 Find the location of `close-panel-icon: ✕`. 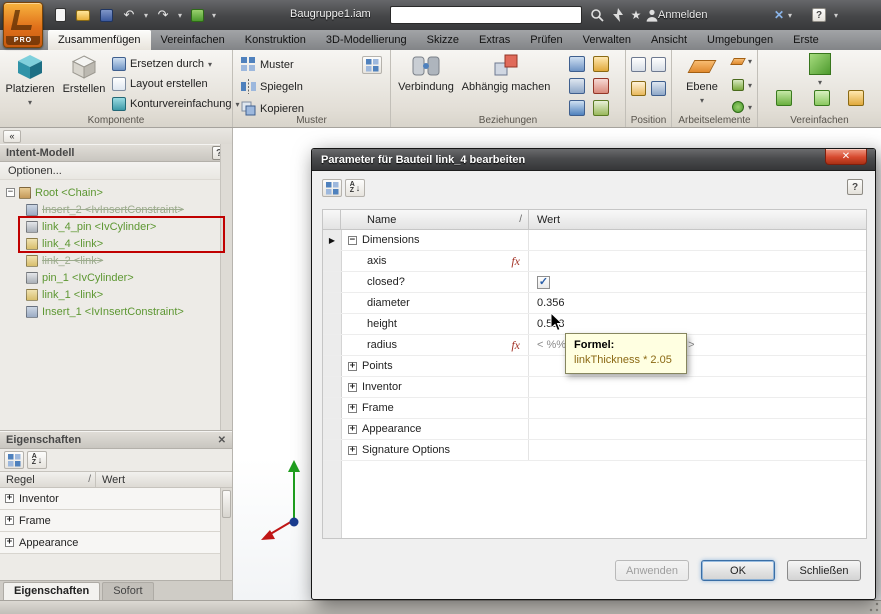

close-panel-icon: ✕ is located at coordinates (222, 440).